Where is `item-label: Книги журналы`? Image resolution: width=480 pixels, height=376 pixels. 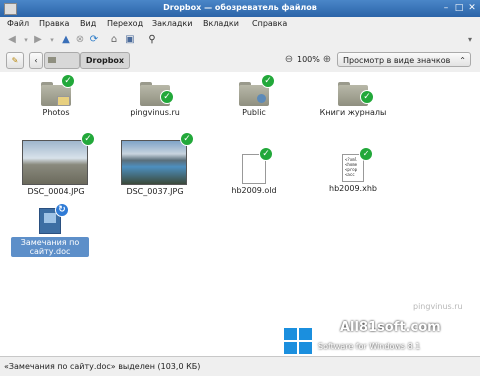 item-label: Книги журналы is located at coordinates (353, 112).